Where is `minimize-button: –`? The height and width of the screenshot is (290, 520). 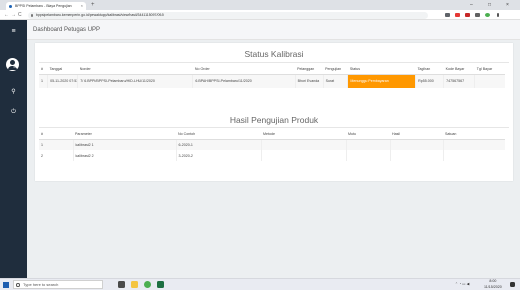 minimize-button: – is located at coordinates (471, 5).